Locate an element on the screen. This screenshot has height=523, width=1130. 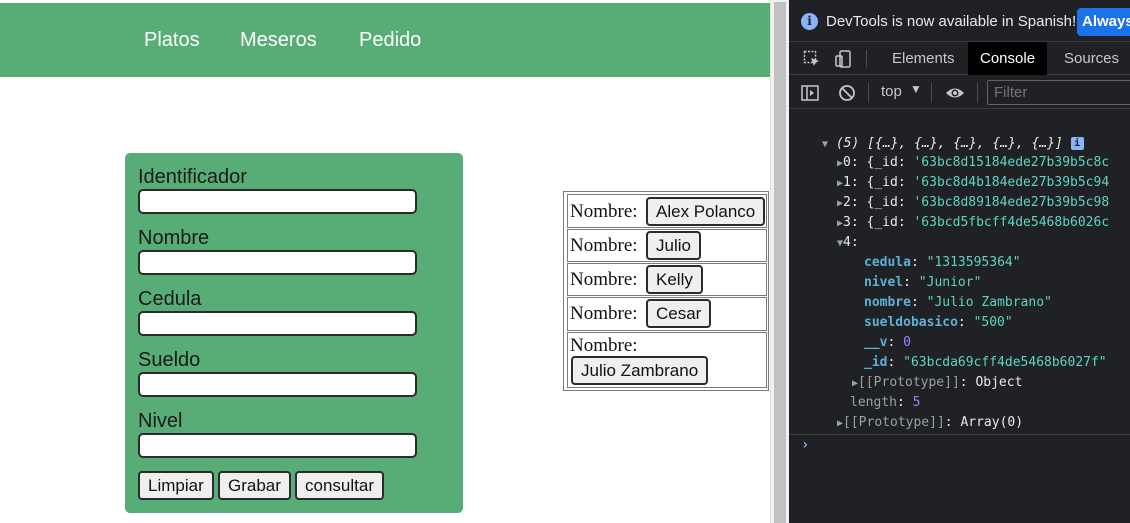
info-badge-icon: i is located at coordinates (1077, 143).